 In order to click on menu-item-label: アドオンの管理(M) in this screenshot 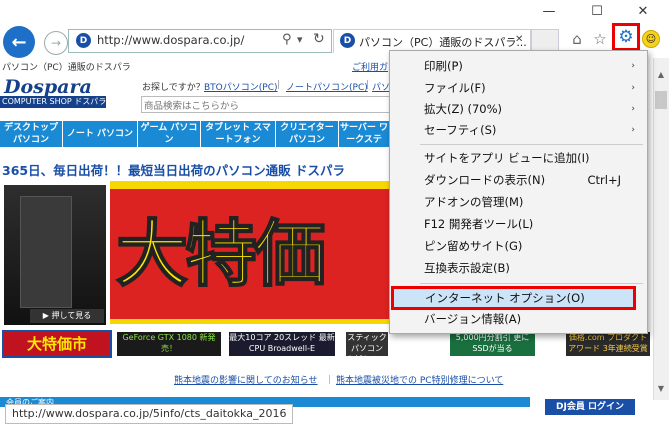, I will do `click(474, 202)`.